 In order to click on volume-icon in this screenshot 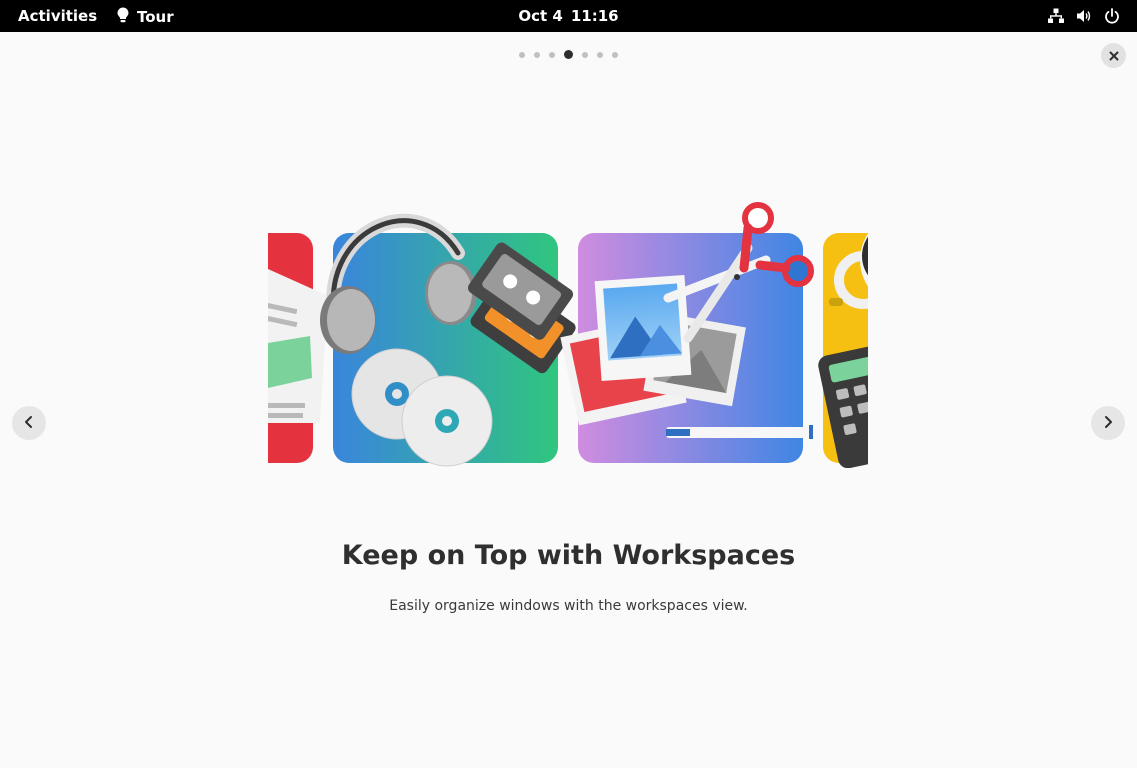, I will do `click(1084, 16)`.